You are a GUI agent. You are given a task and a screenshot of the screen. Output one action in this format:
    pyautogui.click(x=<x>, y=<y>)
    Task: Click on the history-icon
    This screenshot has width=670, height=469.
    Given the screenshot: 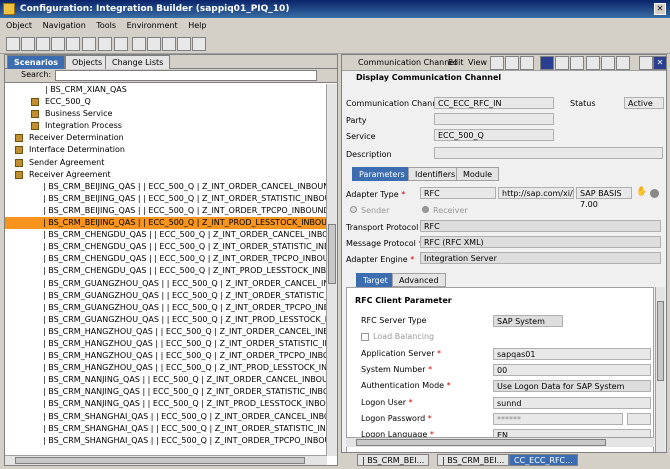 What is the action you would take?
    pyautogui.click(x=593, y=63)
    